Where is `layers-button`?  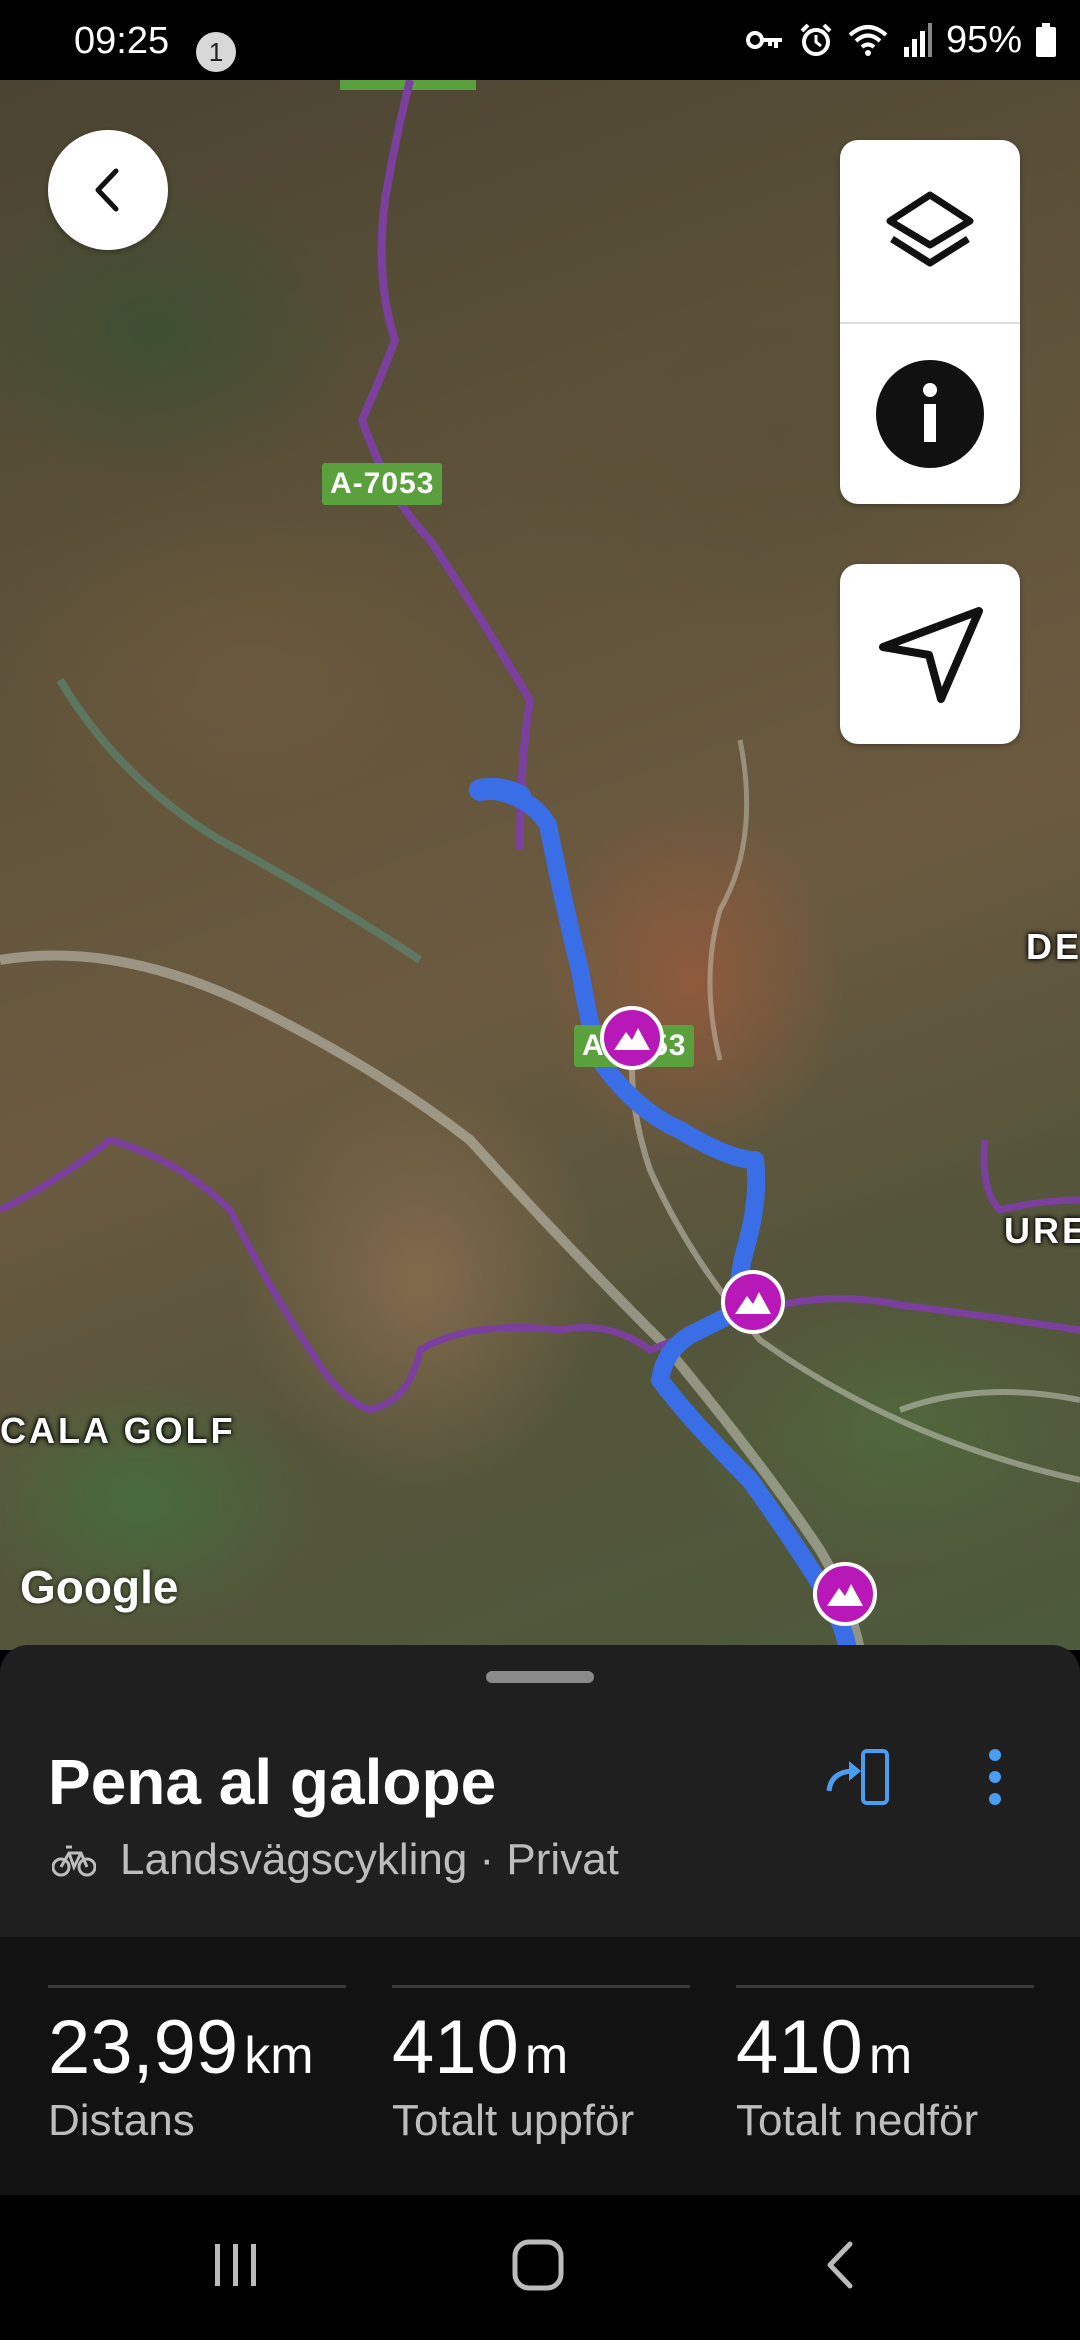
layers-button is located at coordinates (930, 231).